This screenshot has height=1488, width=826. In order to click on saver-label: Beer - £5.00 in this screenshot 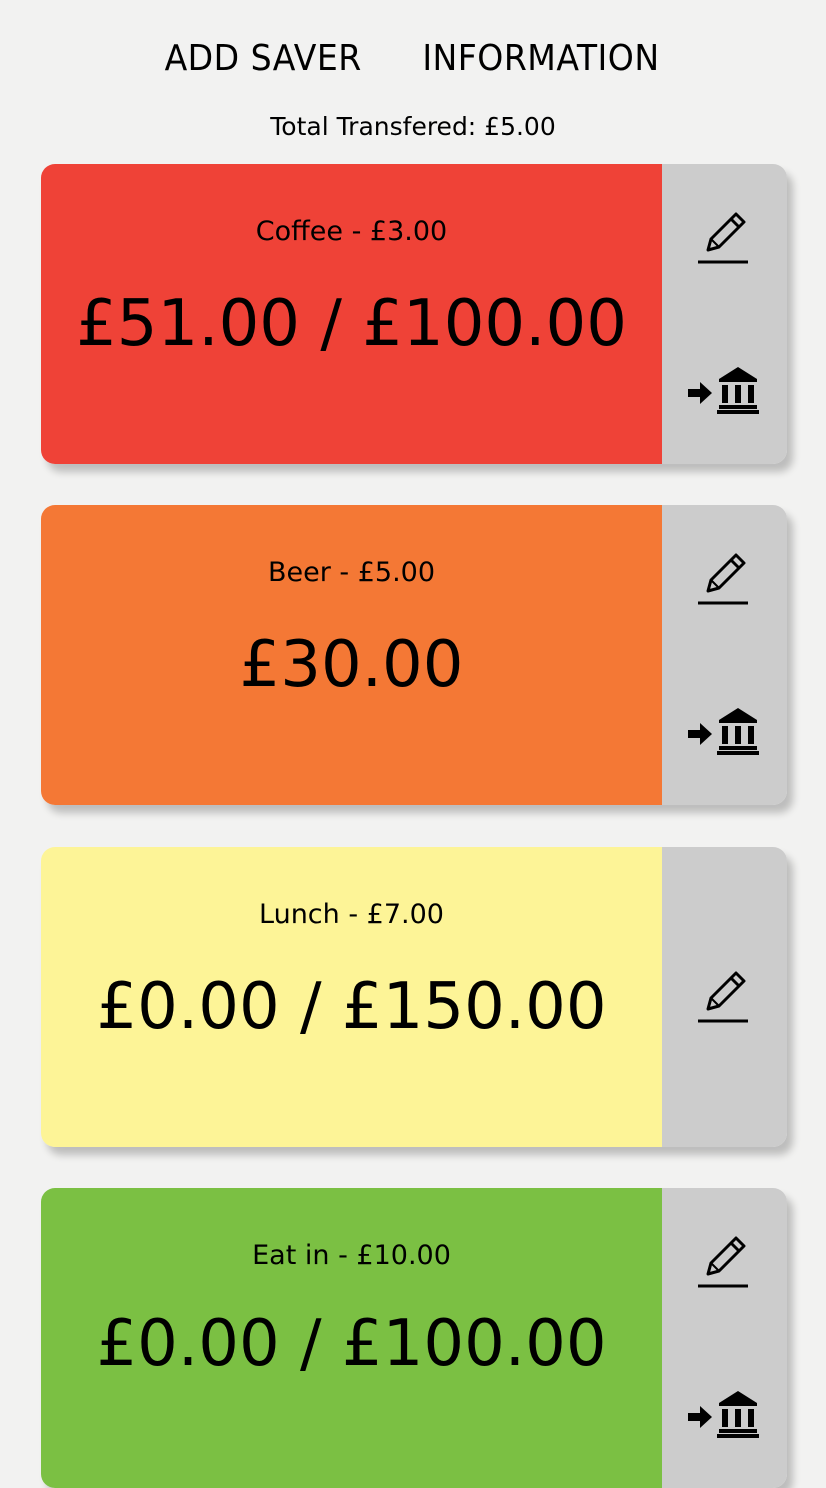, I will do `click(351, 572)`.